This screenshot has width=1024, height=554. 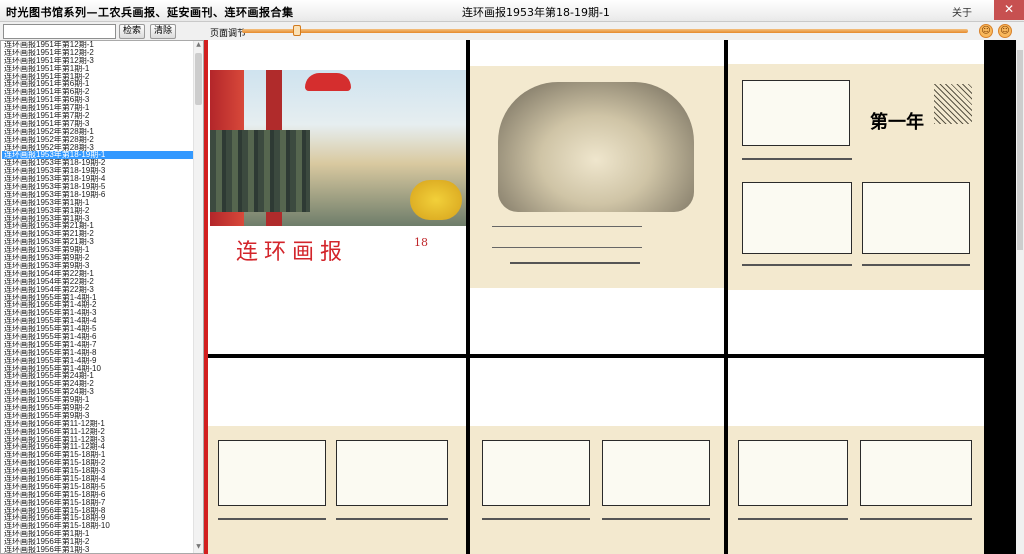 I want to click on list-item: 连环画报1956年第15-18期-1, so click(x=98, y=455).